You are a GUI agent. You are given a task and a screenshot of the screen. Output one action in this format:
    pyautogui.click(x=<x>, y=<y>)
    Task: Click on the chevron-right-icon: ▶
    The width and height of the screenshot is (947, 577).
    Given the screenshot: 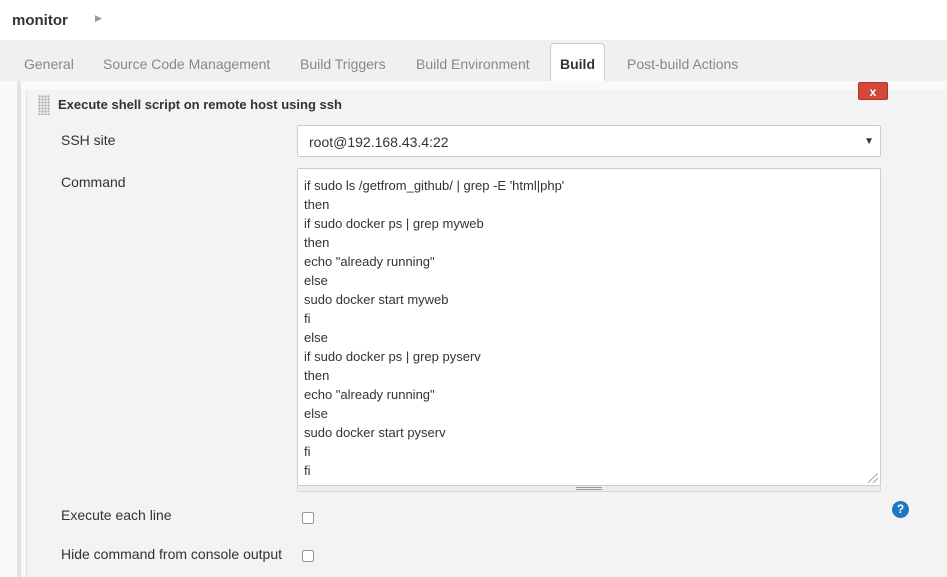 What is the action you would take?
    pyautogui.click(x=98, y=18)
    